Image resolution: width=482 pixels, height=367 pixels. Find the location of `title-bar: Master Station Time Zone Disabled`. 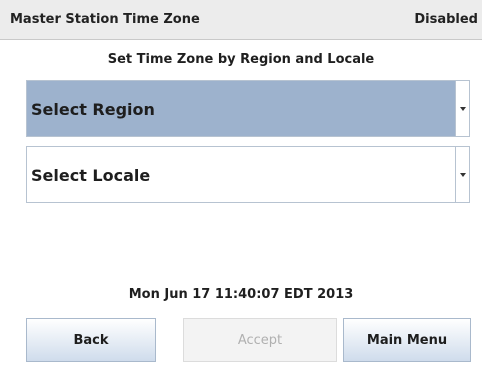

title-bar: Master Station Time Zone Disabled is located at coordinates (241, 20).